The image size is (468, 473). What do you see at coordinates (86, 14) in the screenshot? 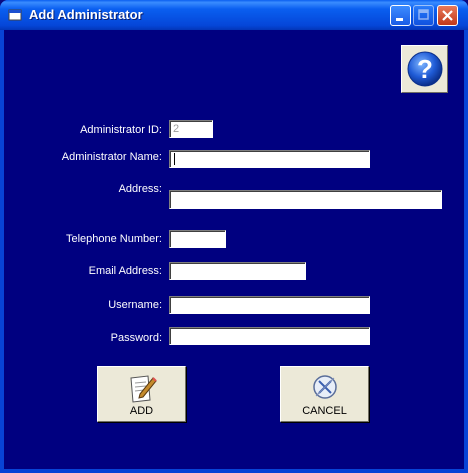
I see `window-title: Add Administrator` at bounding box center [86, 14].